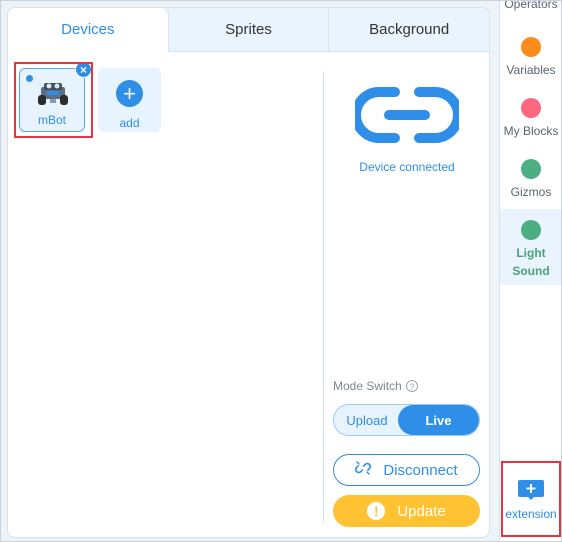 The image size is (562, 542). Describe the element at coordinates (531, 514) in the screenshot. I see `extension-label: extension` at that location.